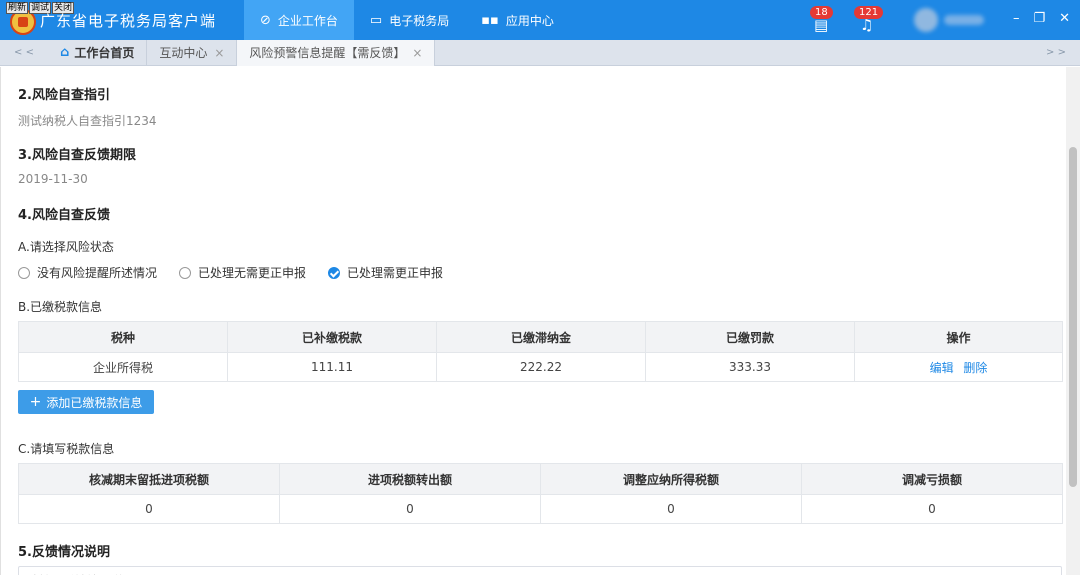 The height and width of the screenshot is (575, 1080). What do you see at coordinates (410, 479) in the screenshot?
I see `col-header: 进项税额转出额` at bounding box center [410, 479].